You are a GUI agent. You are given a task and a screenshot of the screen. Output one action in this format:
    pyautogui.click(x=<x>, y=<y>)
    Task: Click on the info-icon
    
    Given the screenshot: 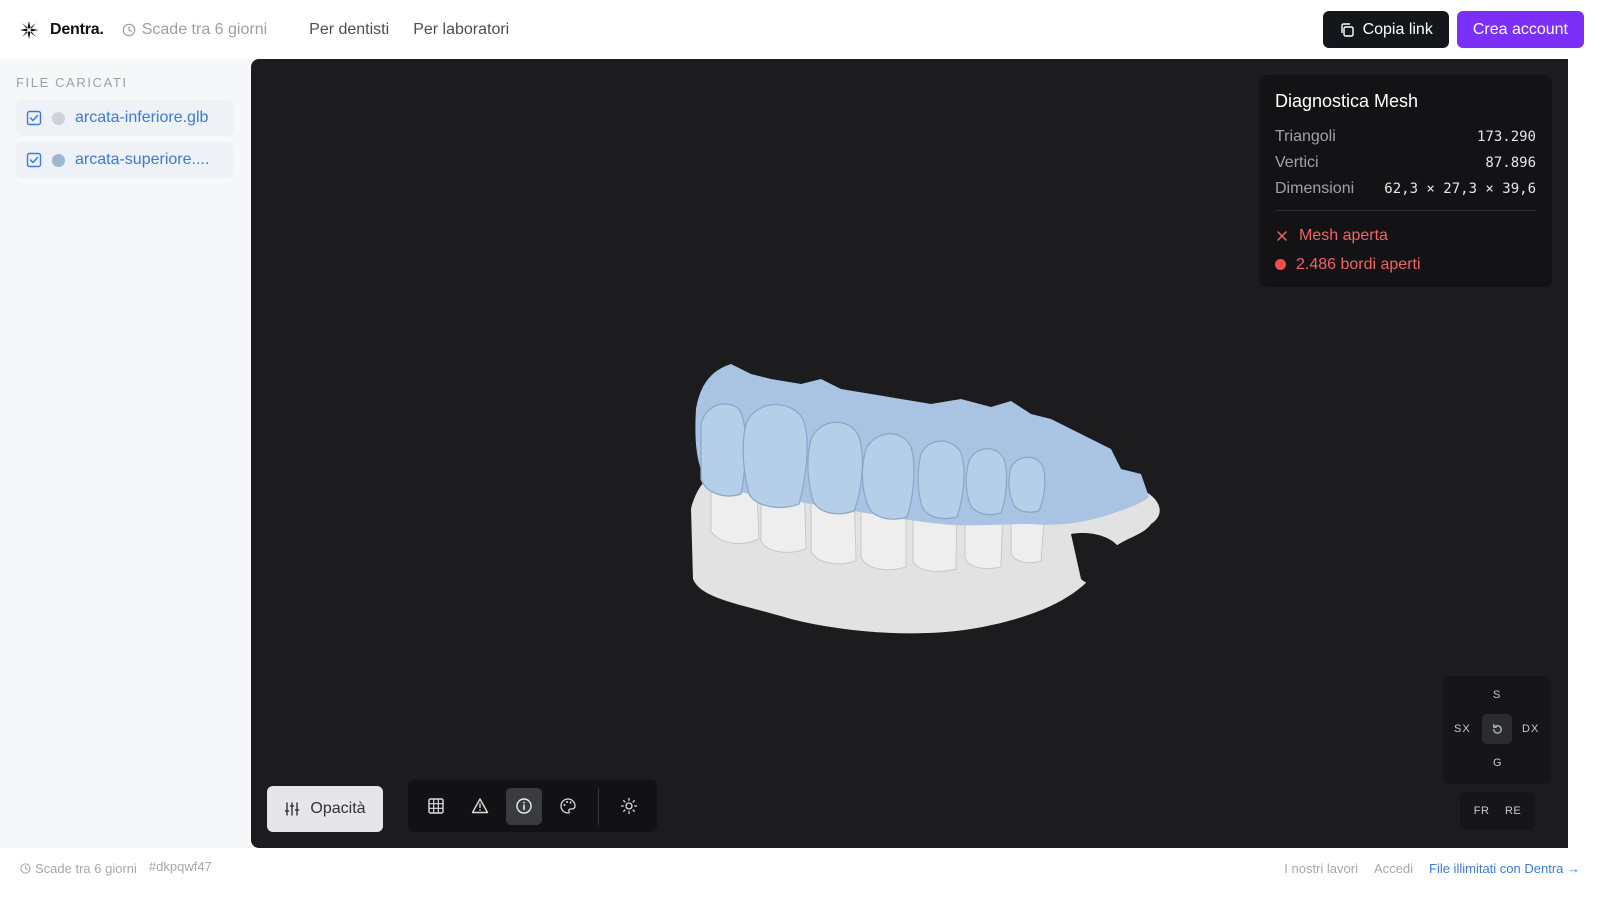 What is the action you would take?
    pyautogui.click(x=524, y=806)
    